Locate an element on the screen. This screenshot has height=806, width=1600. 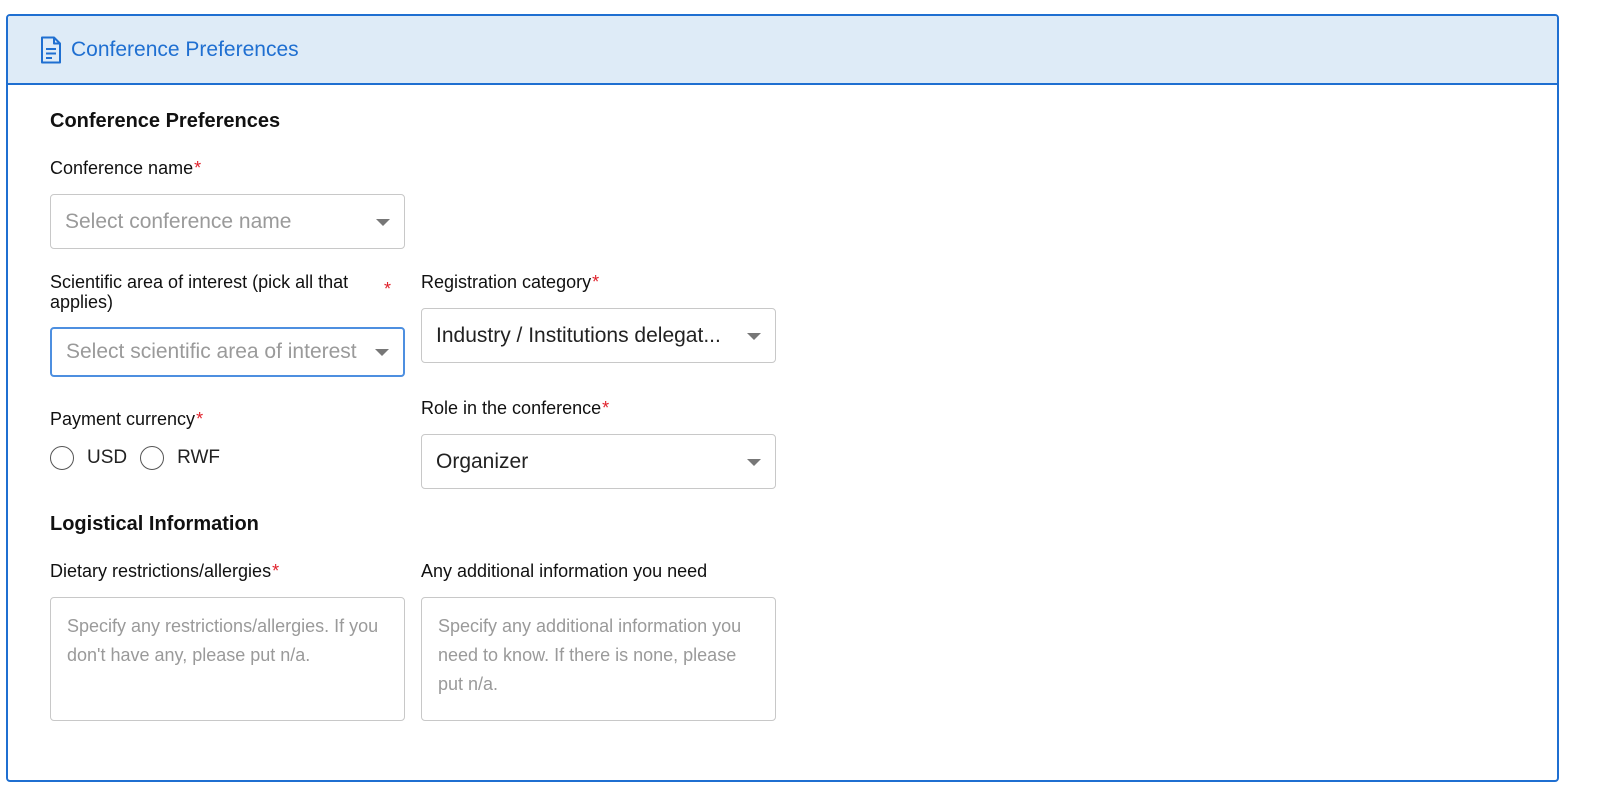
scientific-area-select: Select scientific area of interest is located at coordinates (227, 352).